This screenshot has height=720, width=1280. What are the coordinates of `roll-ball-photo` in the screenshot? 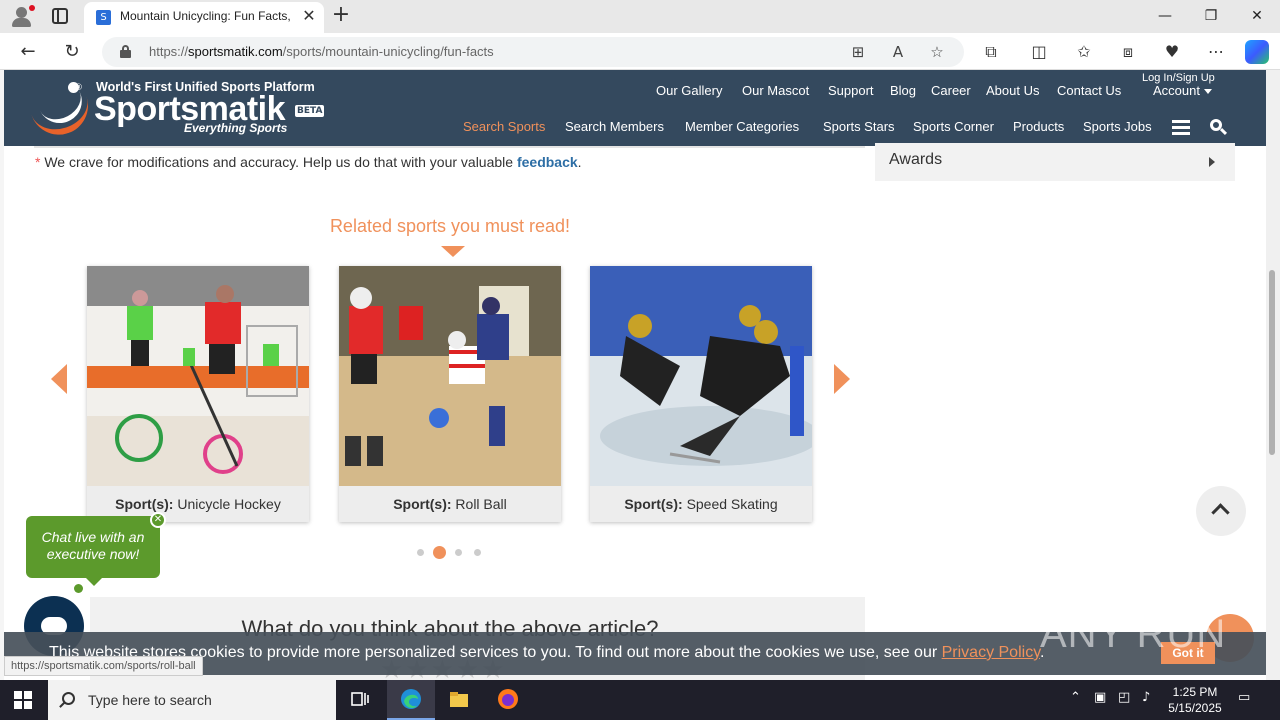 It's located at (450, 376).